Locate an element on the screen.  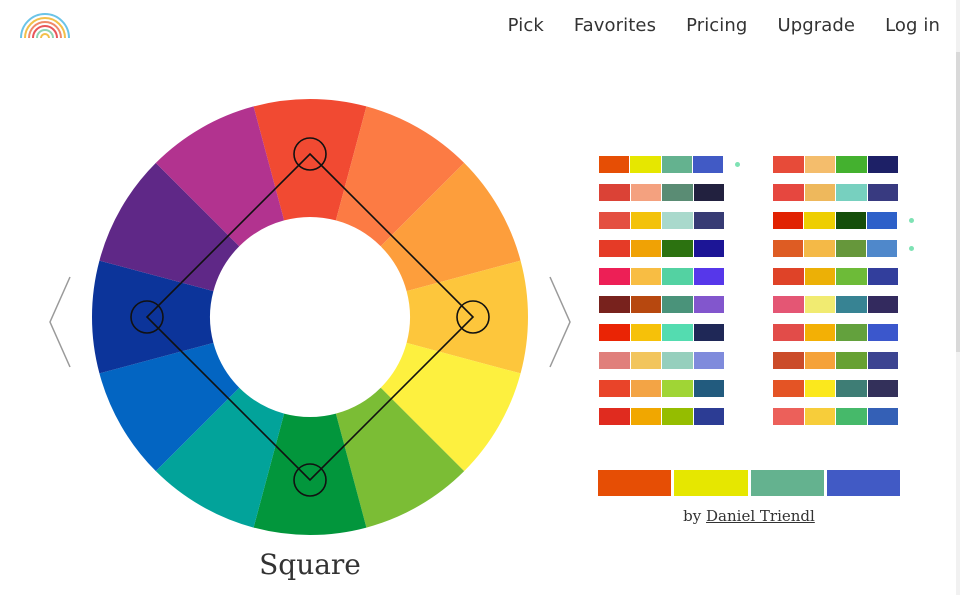
rainbow-logo-icon is located at coordinates (45, 26).